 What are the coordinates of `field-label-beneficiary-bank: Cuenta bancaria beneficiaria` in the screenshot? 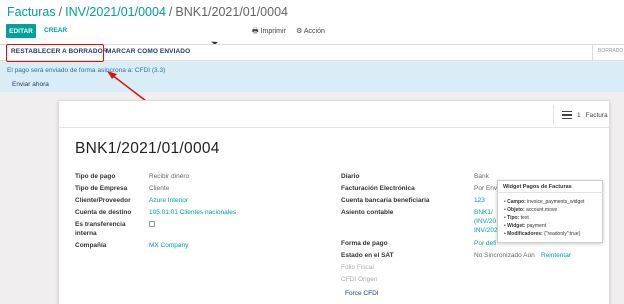 It's located at (385, 200).